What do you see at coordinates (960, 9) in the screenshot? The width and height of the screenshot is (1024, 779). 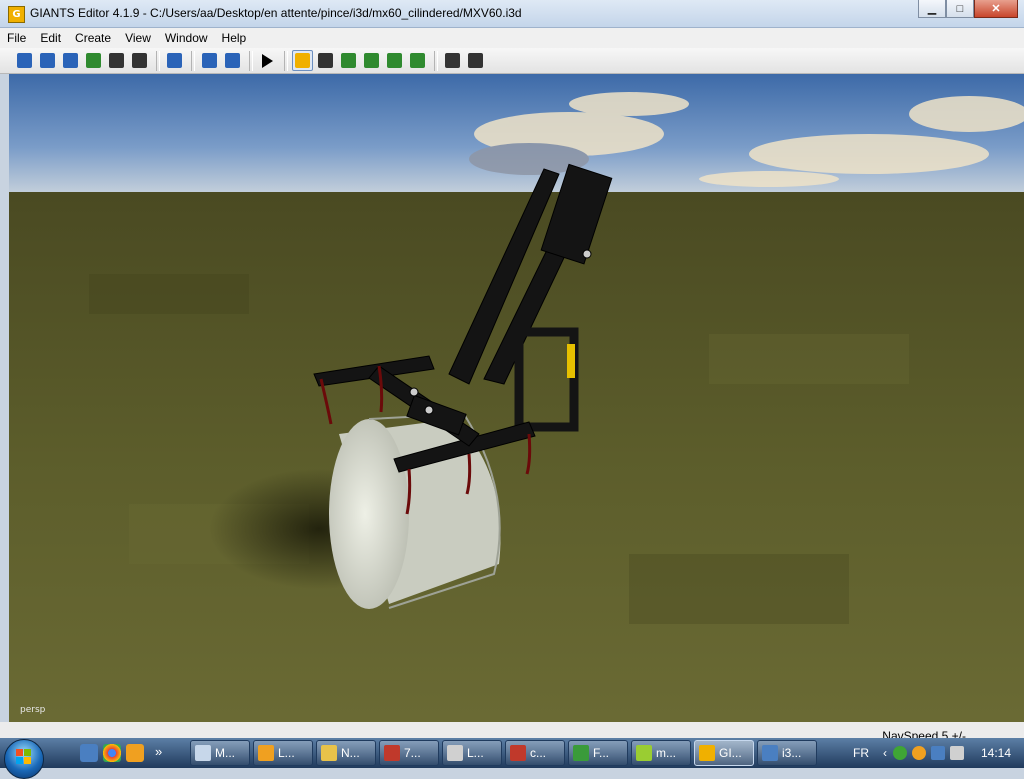 I see `maximize-button: □` at bounding box center [960, 9].